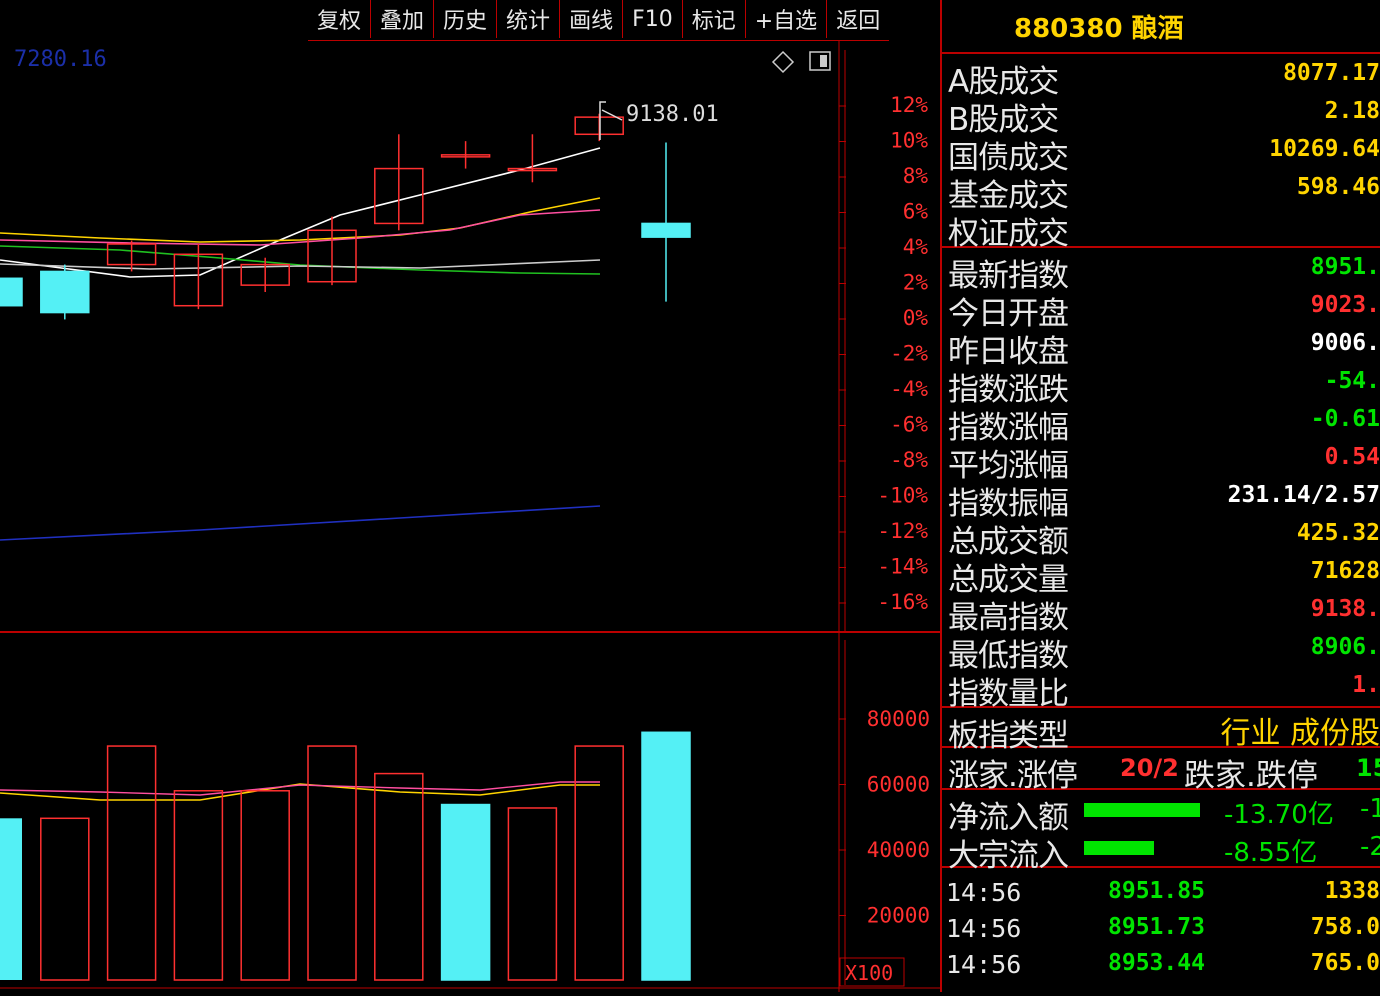 The height and width of the screenshot is (996, 1380). What do you see at coordinates (1156, 963) in the screenshot?
I see `tick-price: 8953.44` at bounding box center [1156, 963].